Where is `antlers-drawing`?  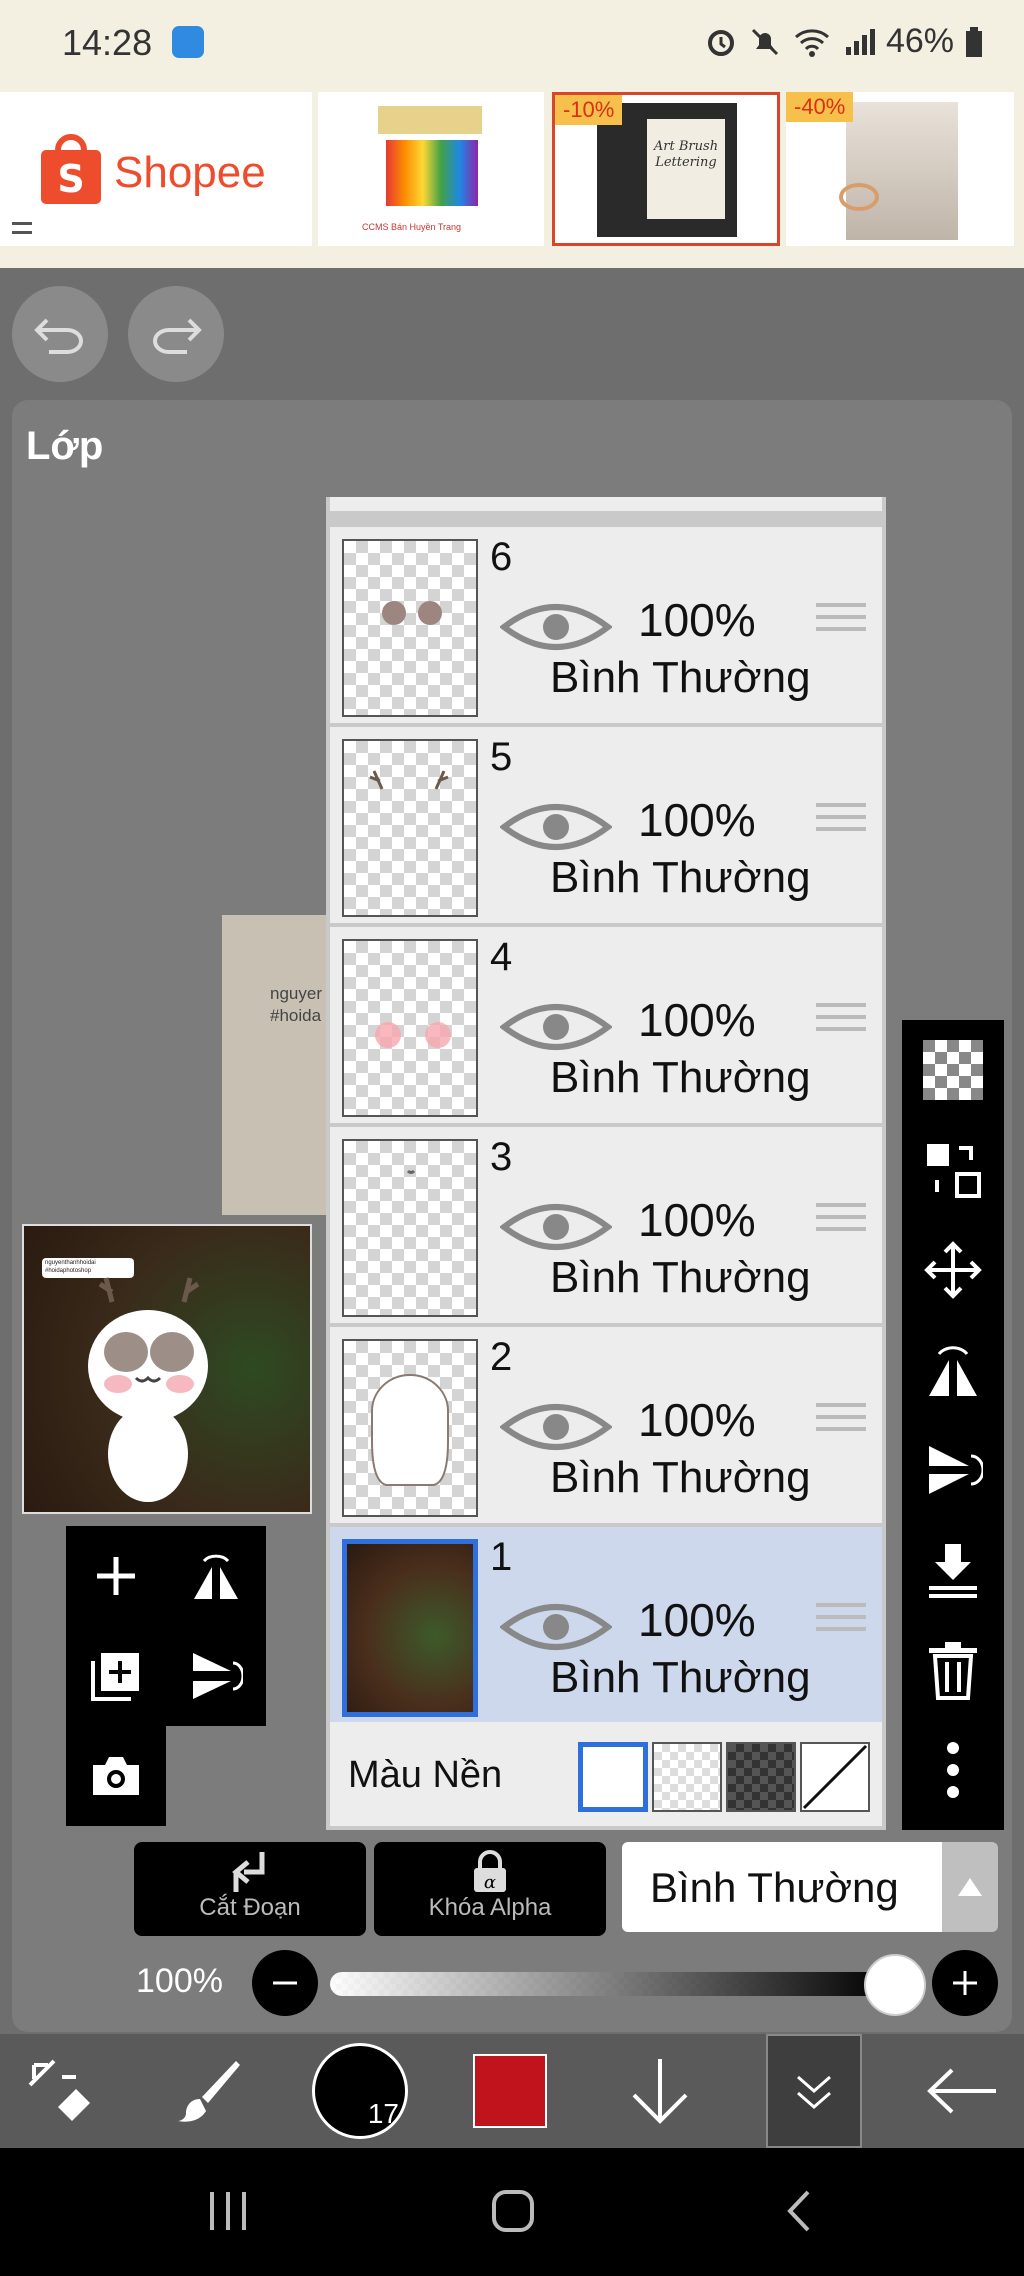 antlers-drawing is located at coordinates (409, 780).